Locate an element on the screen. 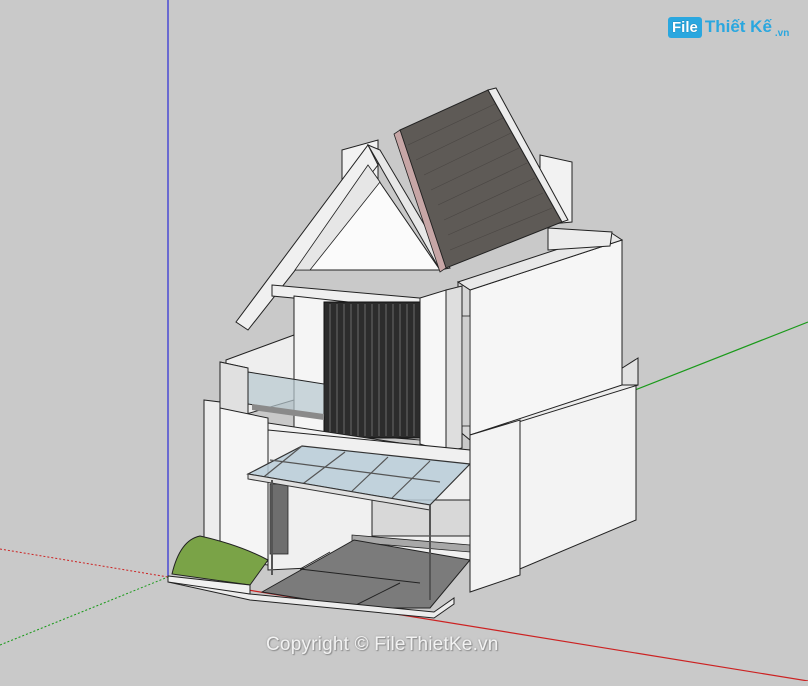  green-axis-dotted is located at coordinates (84, 611).